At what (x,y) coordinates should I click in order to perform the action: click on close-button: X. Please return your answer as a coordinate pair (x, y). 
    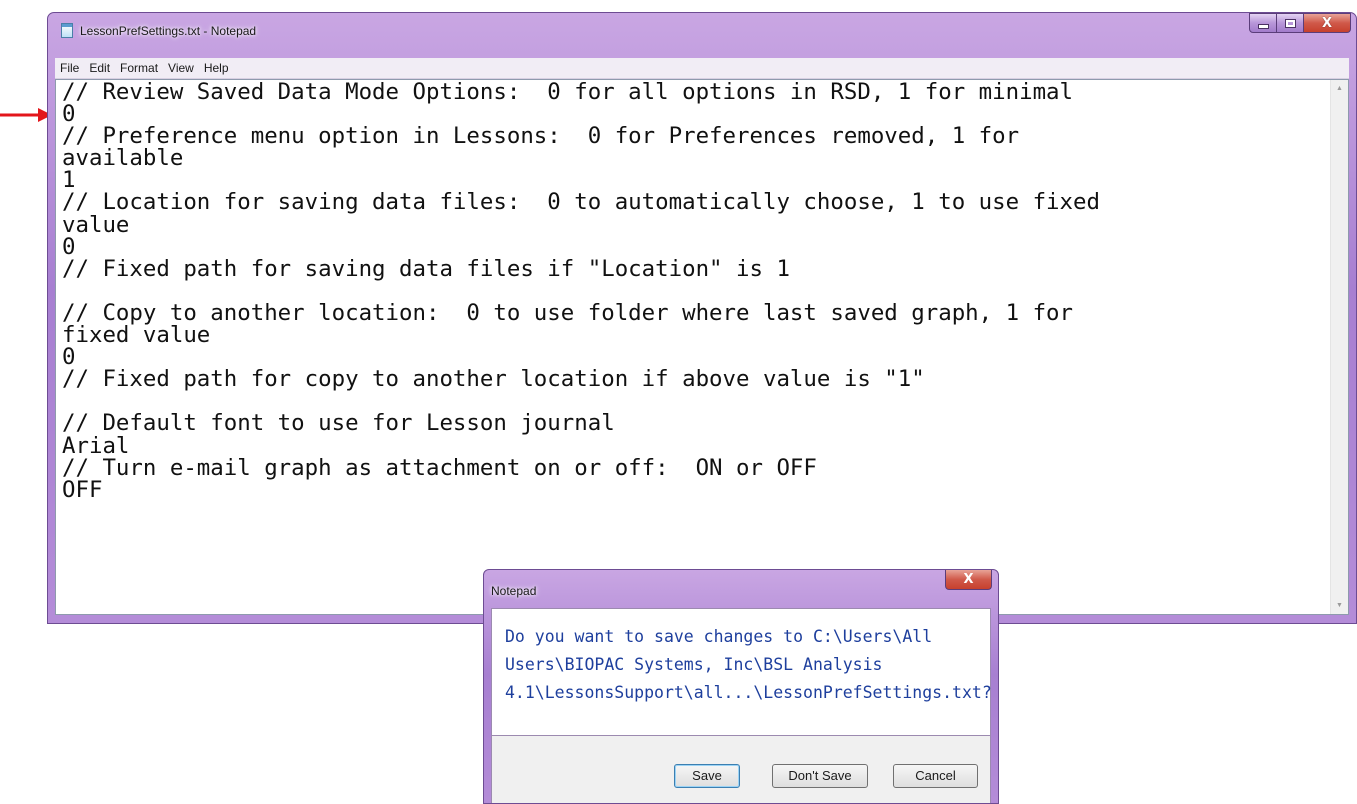
    Looking at the image, I should click on (1327, 23).